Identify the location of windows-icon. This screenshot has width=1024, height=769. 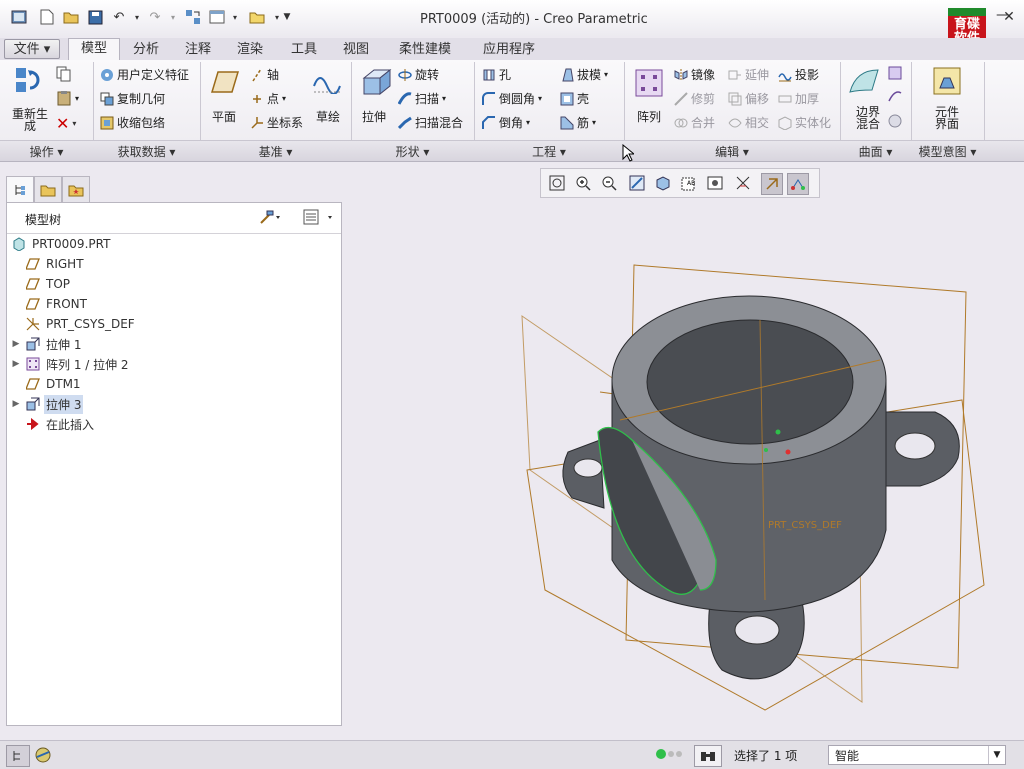
(217, 17).